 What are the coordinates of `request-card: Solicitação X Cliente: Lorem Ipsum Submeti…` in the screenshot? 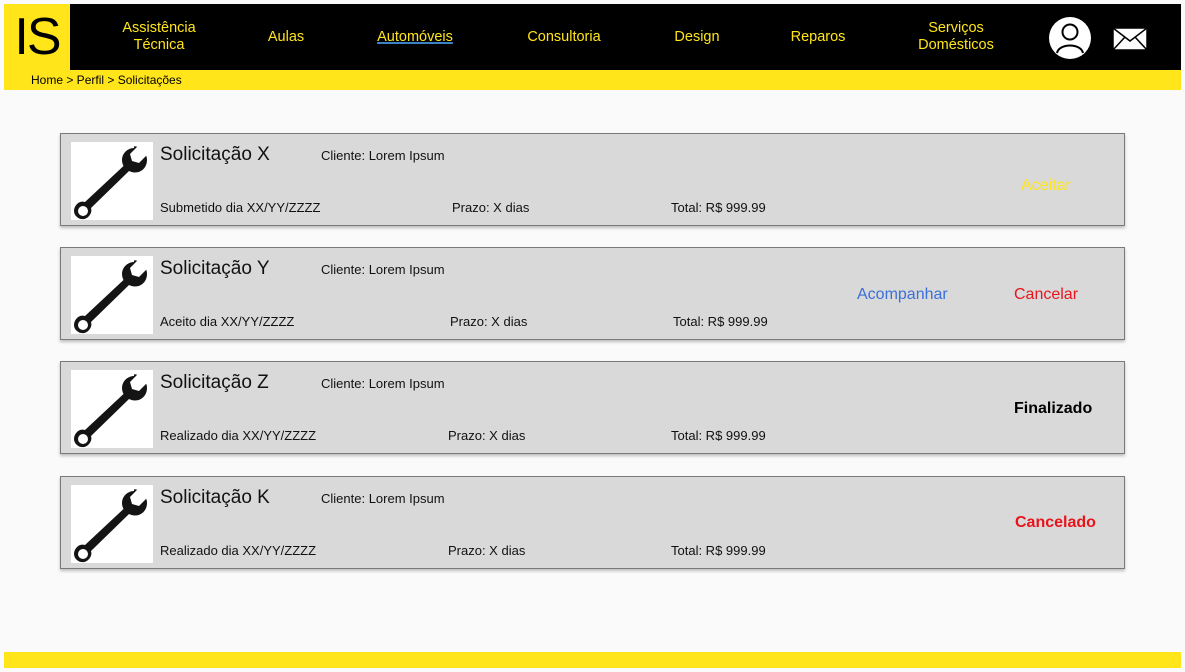 It's located at (592, 179).